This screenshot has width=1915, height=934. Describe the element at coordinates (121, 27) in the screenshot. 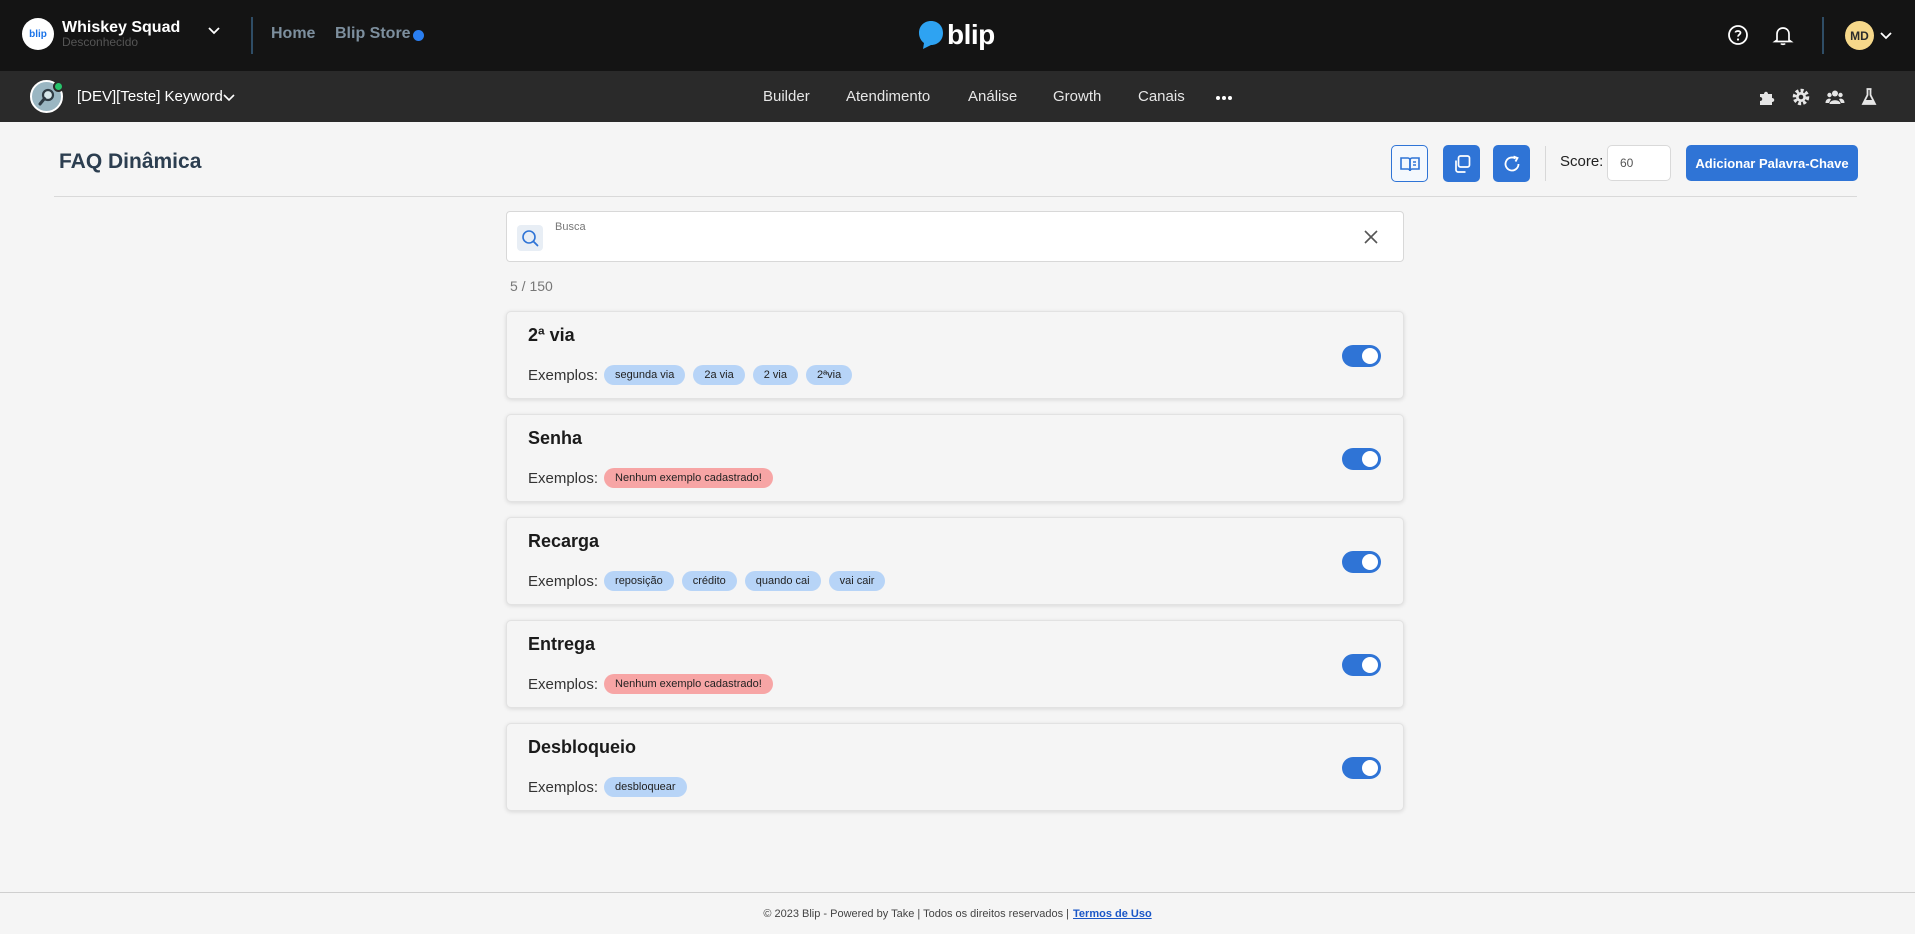

I see `org-name: Whiskey Squad` at that location.